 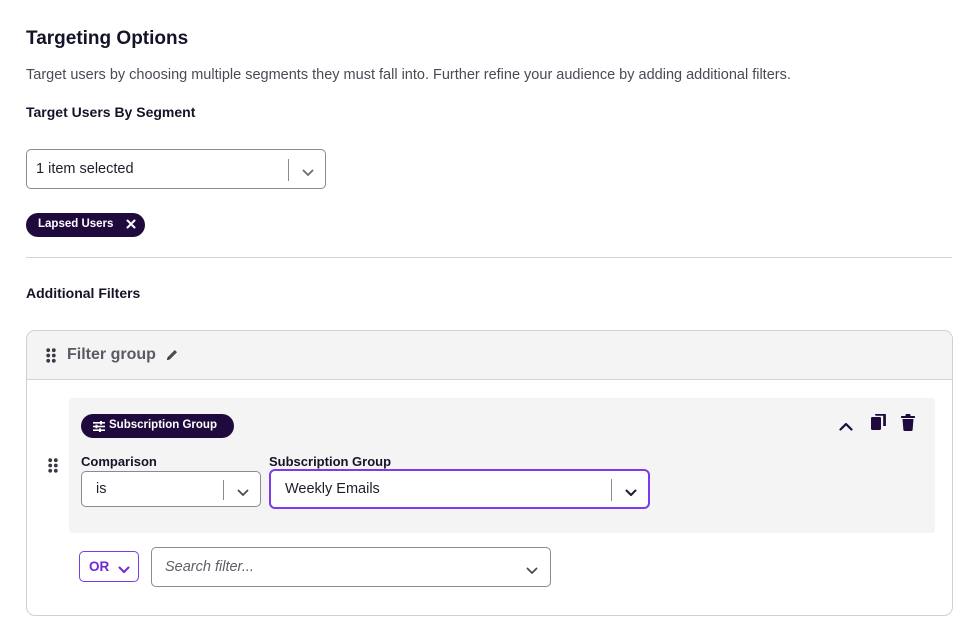 I want to click on filter-group-header: Filter group, so click(x=489, y=355).